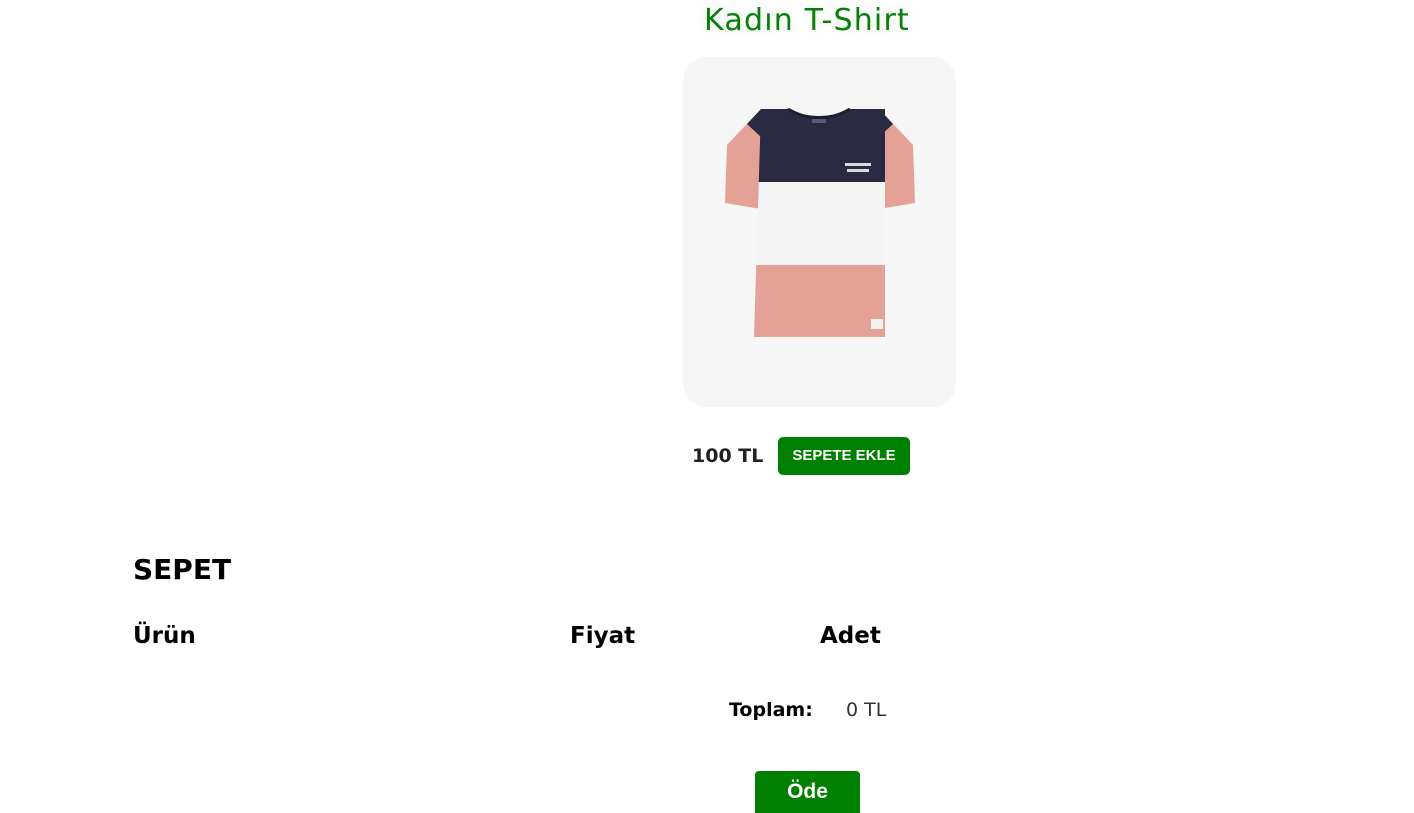 This screenshot has height=813, width=1414. Describe the element at coordinates (603, 636) in the screenshot. I see `cart-column-price: Fiyat` at that location.